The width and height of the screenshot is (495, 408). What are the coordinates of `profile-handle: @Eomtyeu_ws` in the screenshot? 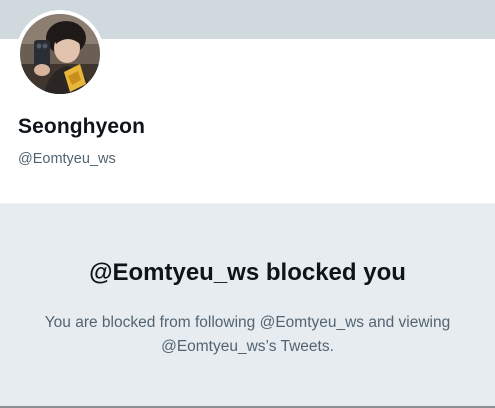 It's located at (67, 159).